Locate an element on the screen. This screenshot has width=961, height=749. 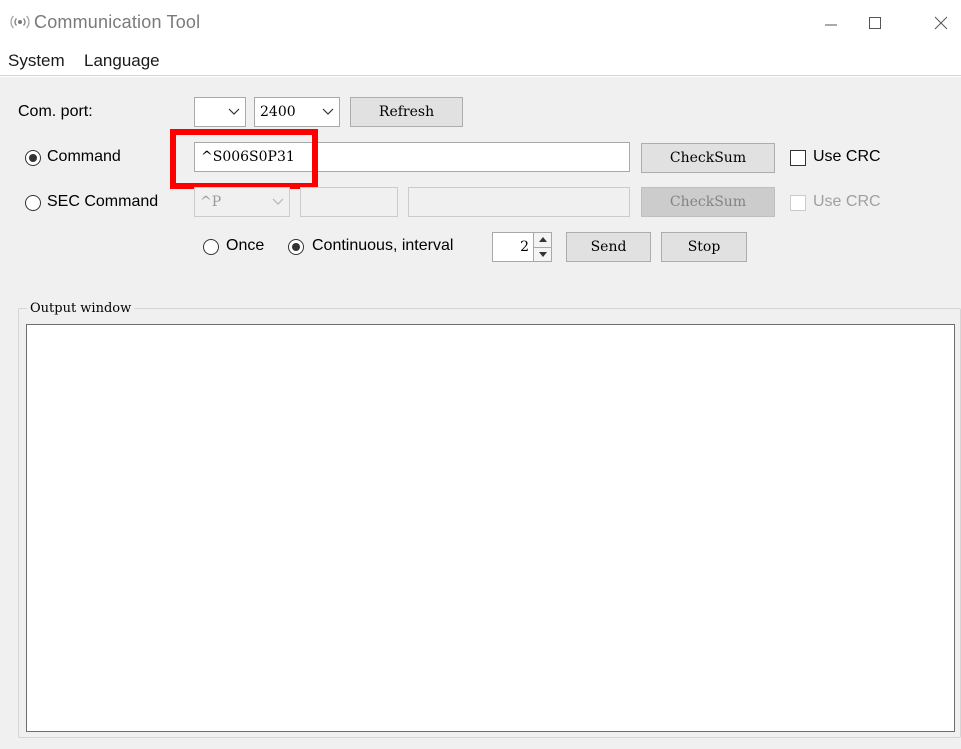
close-icon is located at coordinates (941, 23).